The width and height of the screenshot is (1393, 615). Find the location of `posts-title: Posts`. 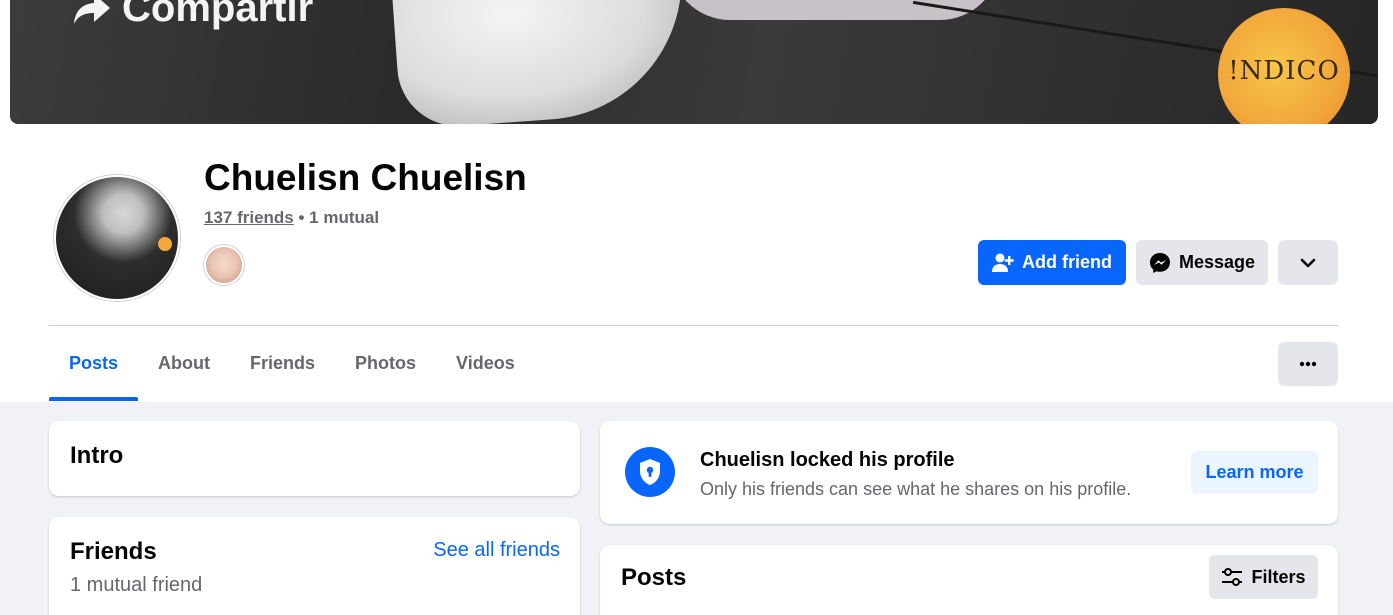

posts-title: Posts is located at coordinates (654, 577).